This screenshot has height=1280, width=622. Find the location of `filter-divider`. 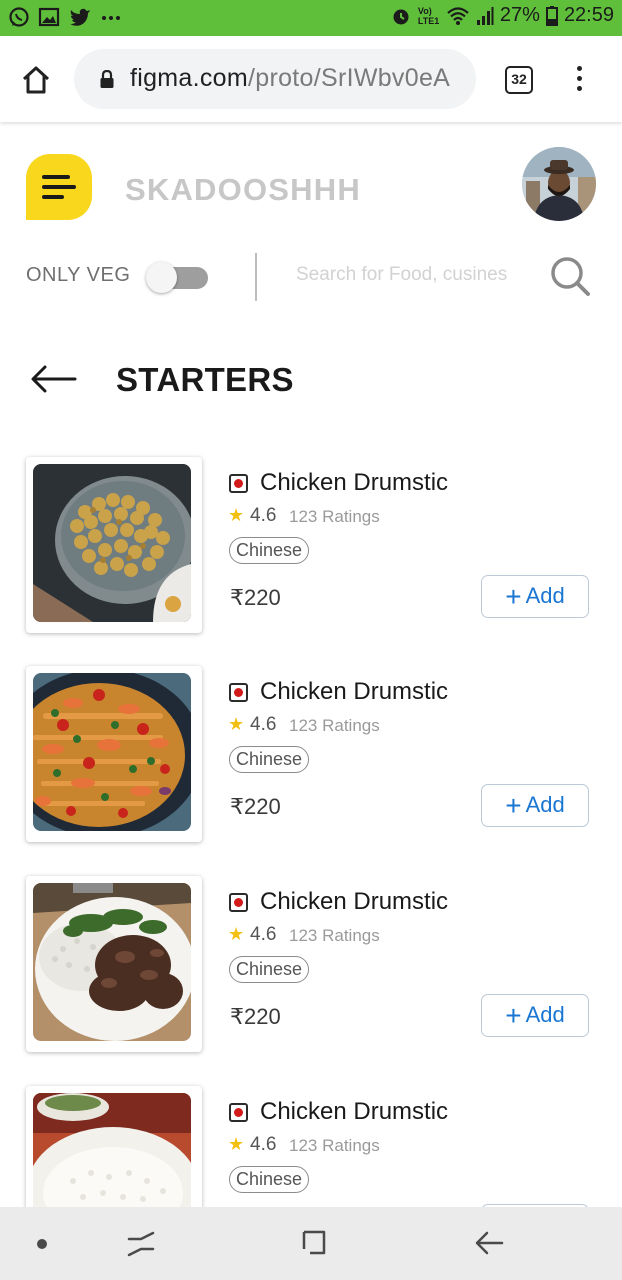

filter-divider is located at coordinates (256, 277).